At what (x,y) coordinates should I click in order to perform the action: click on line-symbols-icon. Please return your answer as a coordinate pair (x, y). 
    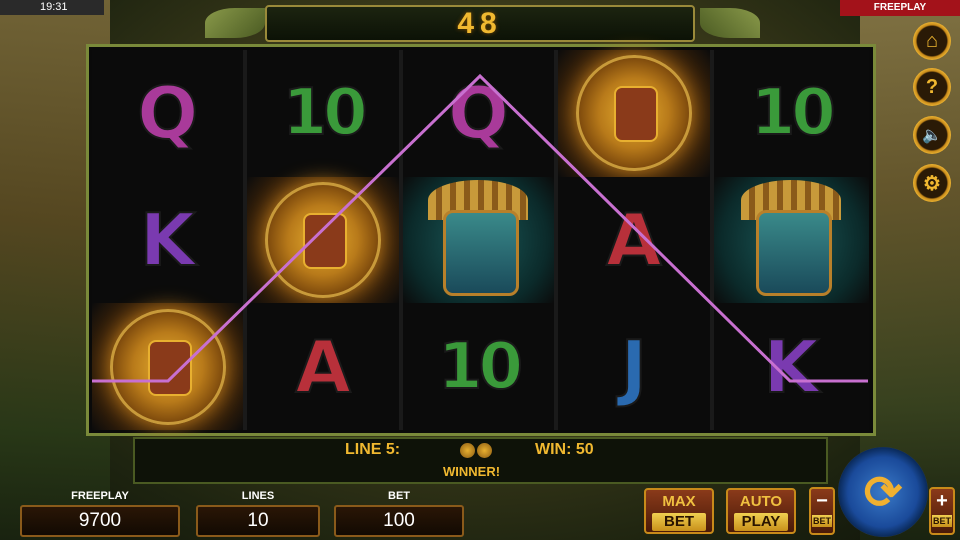
    Looking at the image, I should click on (479, 451).